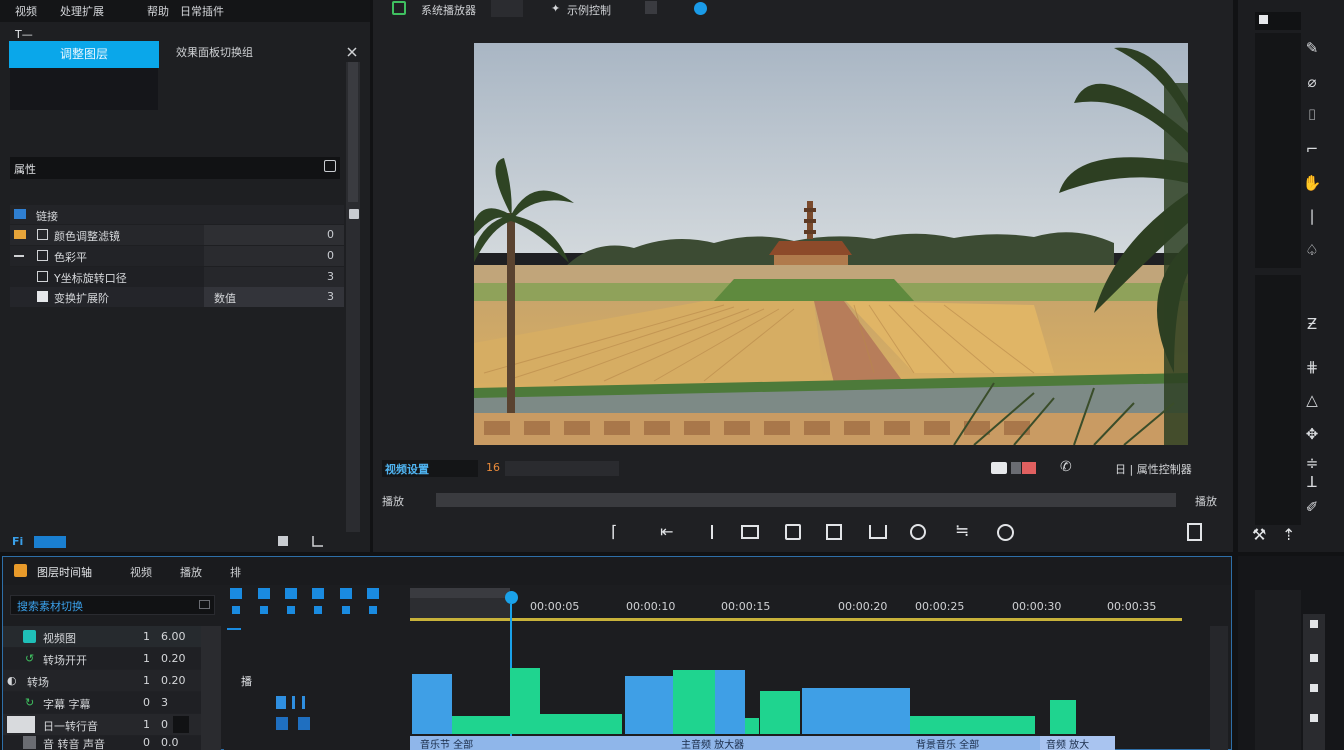  I want to click on search-input: 搜索素材切换, so click(112, 605).